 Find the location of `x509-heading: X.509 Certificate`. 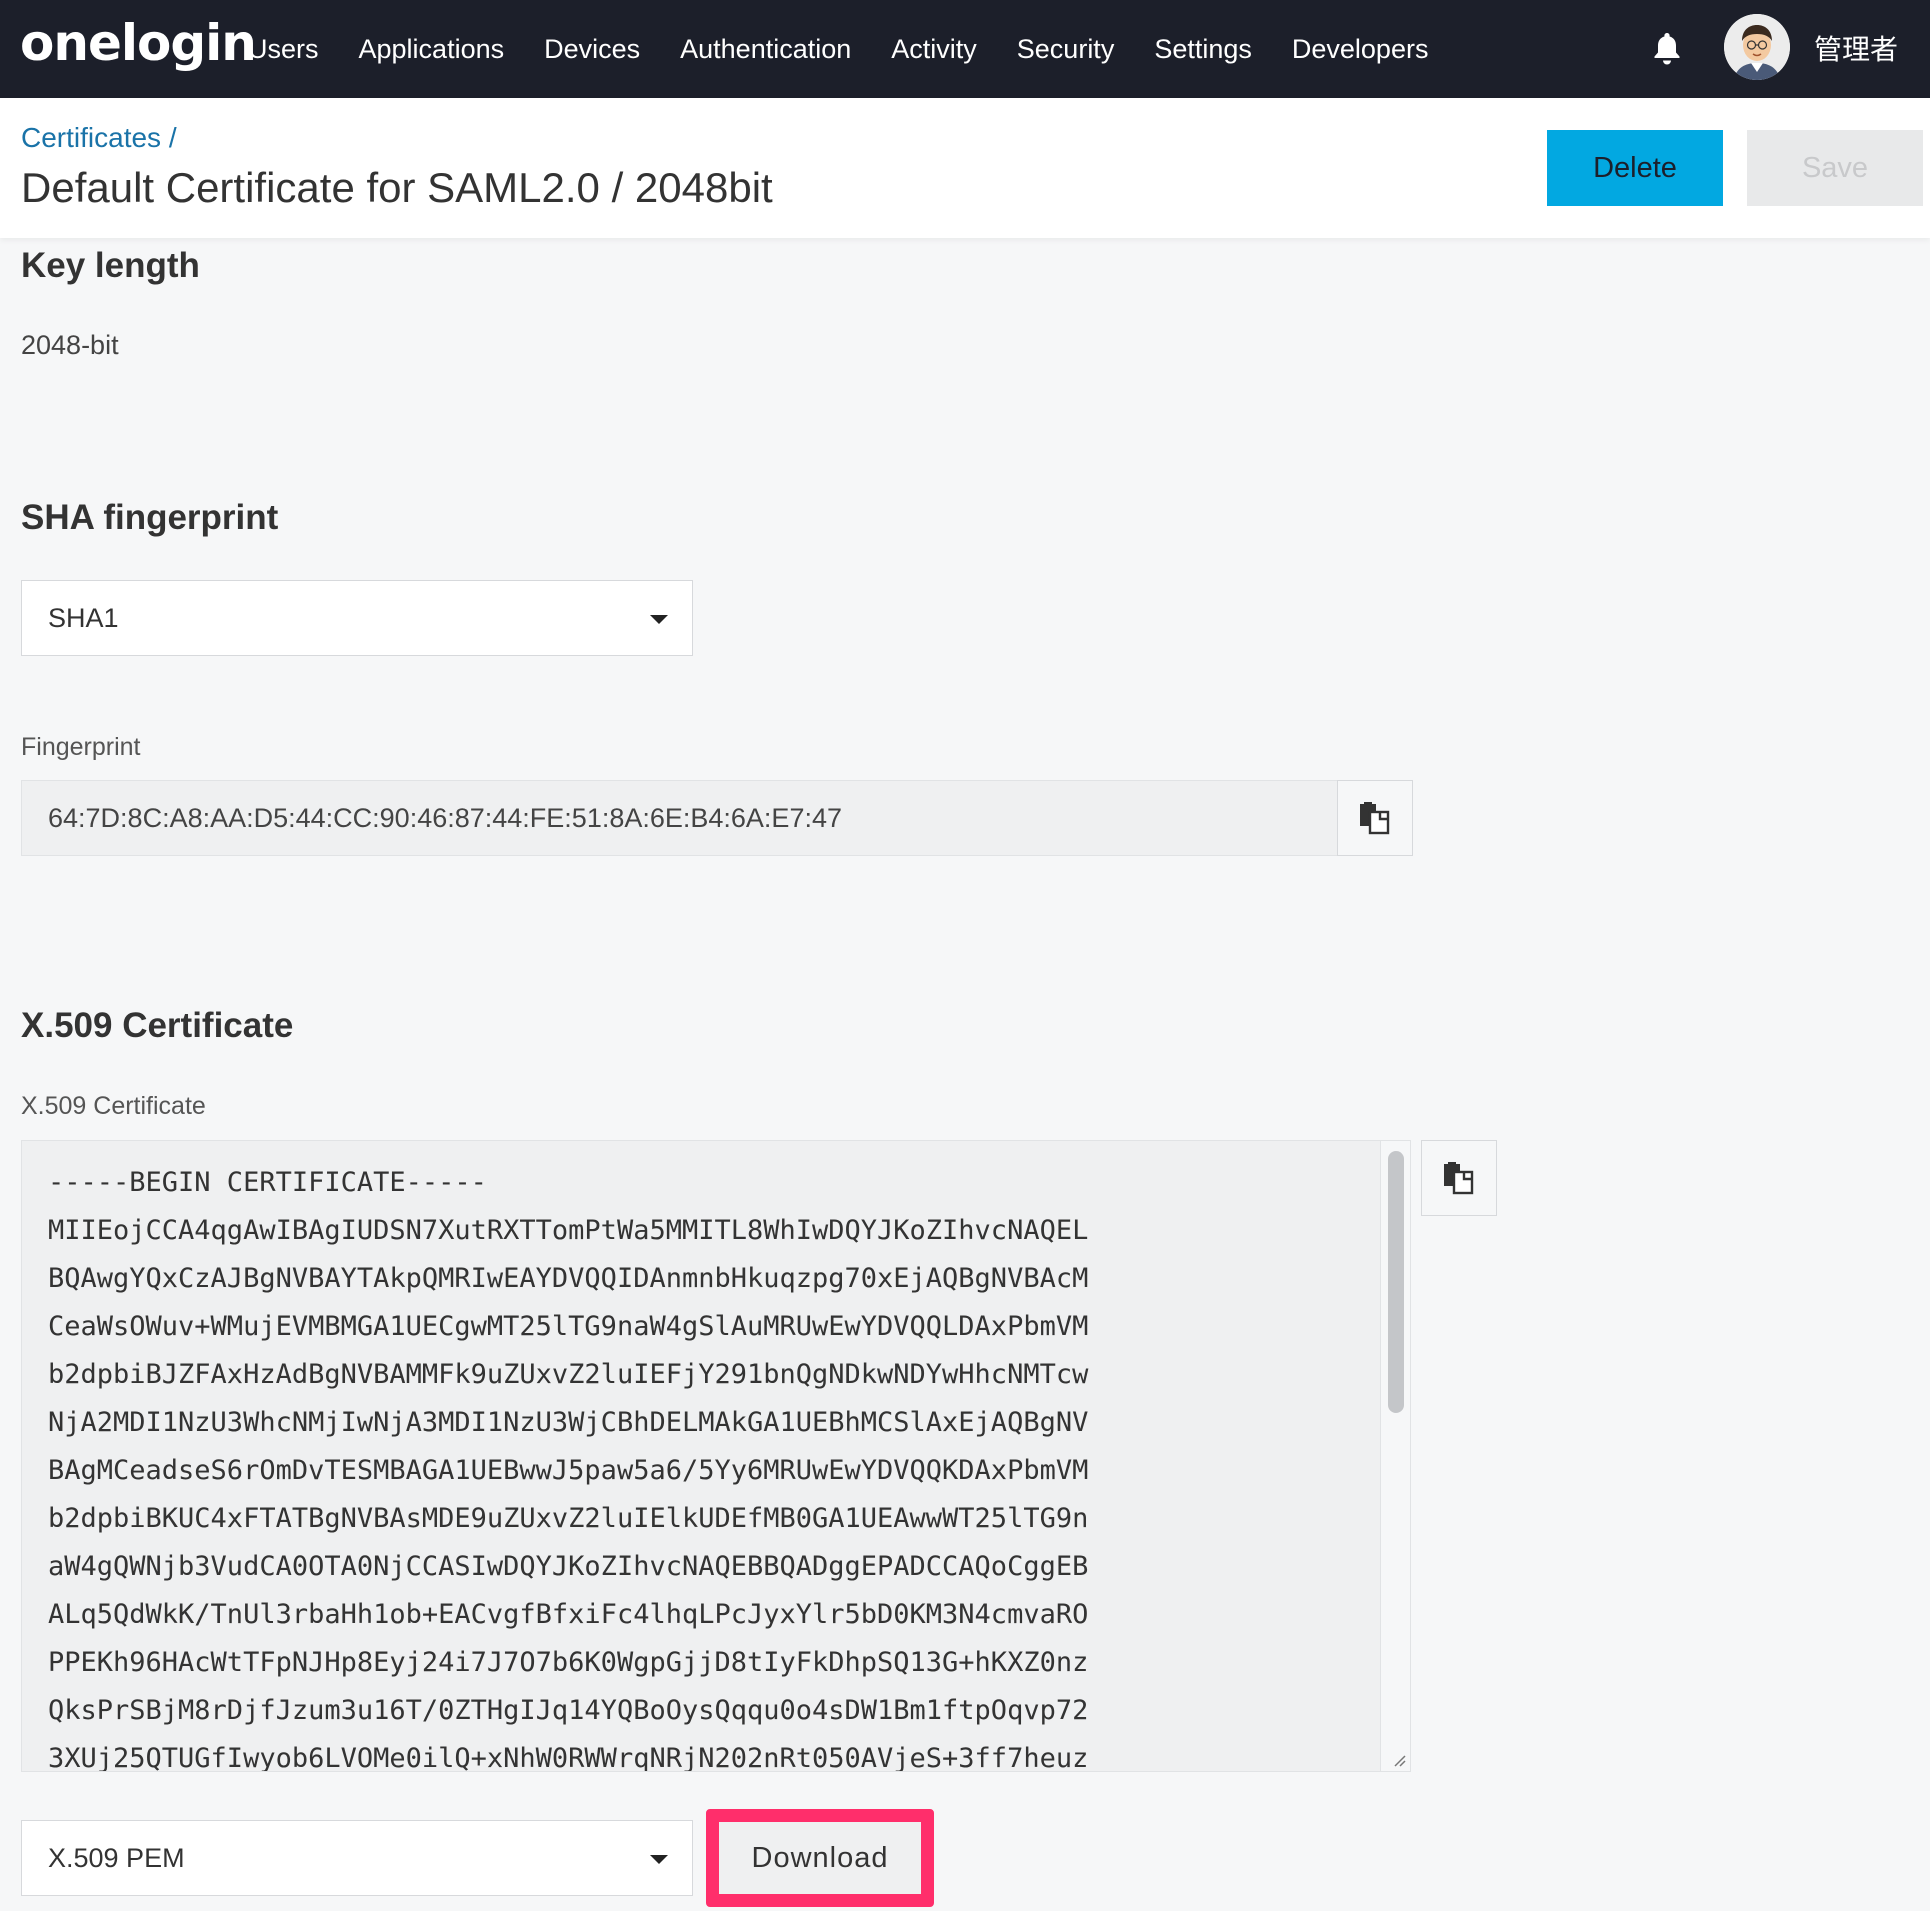

x509-heading: X.509 Certificate is located at coordinates (157, 1025).